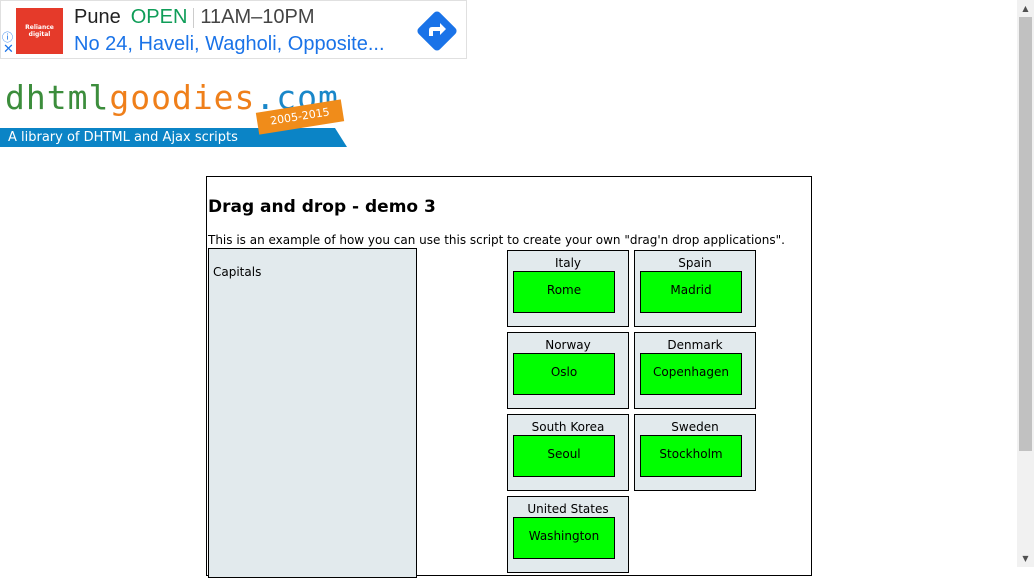 The image size is (1034, 578). I want to click on country-box-south-korea: South Korea Seoul, so click(568, 452).